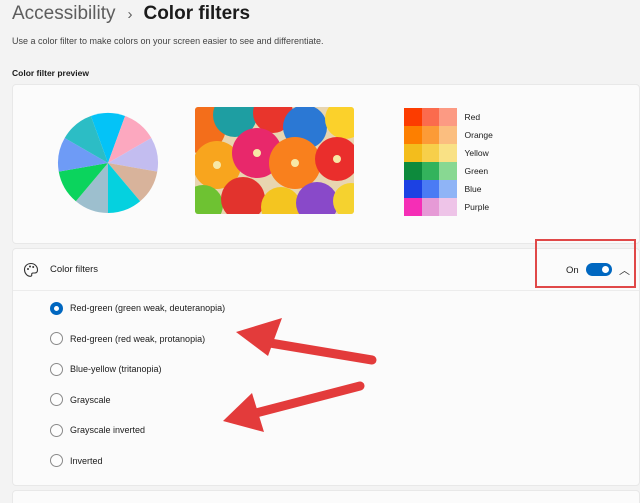 This screenshot has width=640, height=503. I want to click on filter-option-label: Grayscale, so click(90, 399).